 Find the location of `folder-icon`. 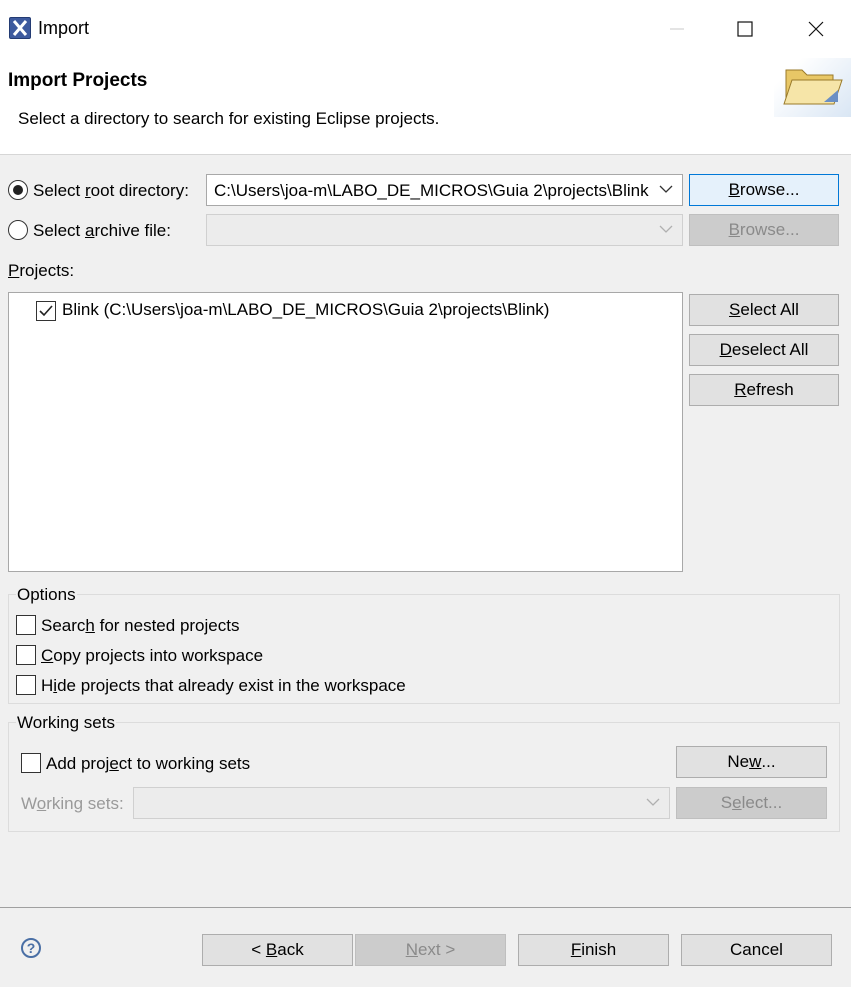

folder-icon is located at coordinates (813, 87).